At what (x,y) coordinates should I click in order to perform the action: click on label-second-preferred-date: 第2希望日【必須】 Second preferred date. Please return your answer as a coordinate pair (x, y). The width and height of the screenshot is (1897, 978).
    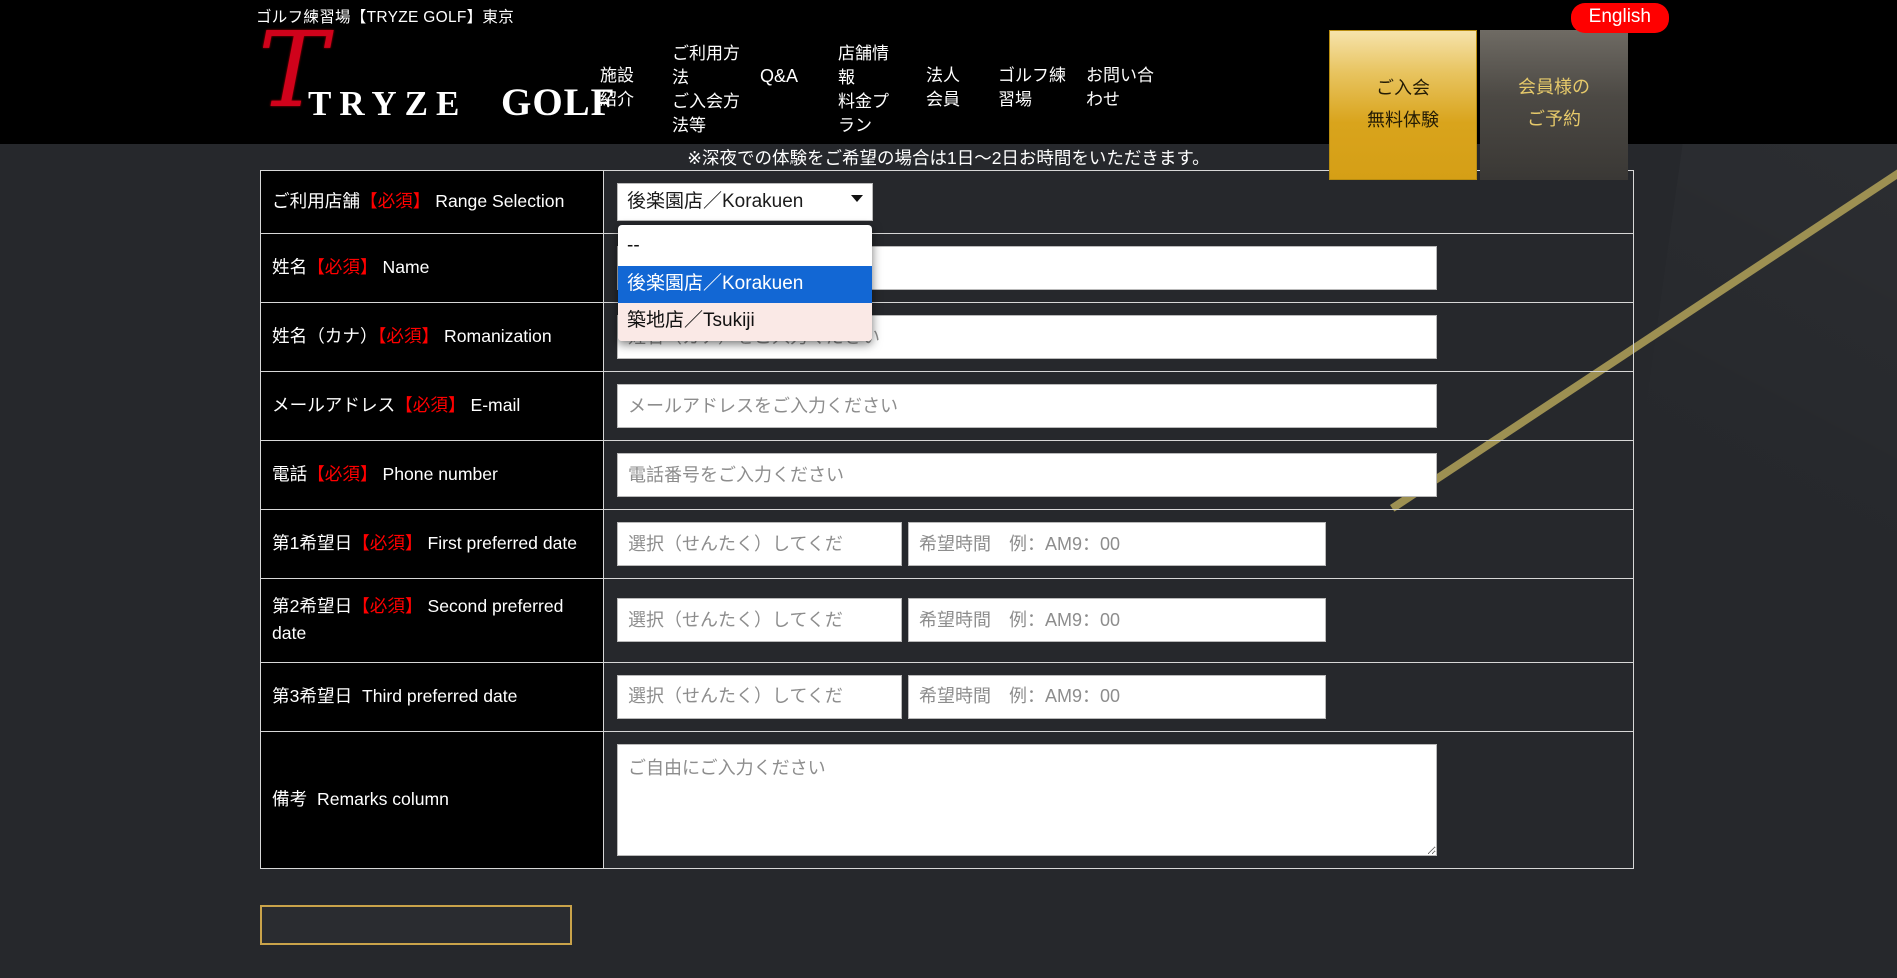
    Looking at the image, I should click on (432, 620).